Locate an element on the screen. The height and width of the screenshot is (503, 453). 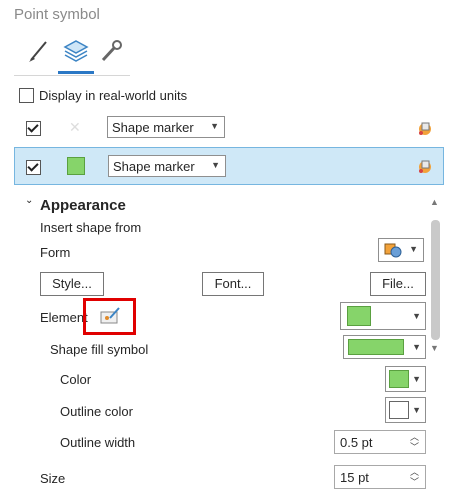
color-dropdown: ▼ is located at coordinates (405, 379).